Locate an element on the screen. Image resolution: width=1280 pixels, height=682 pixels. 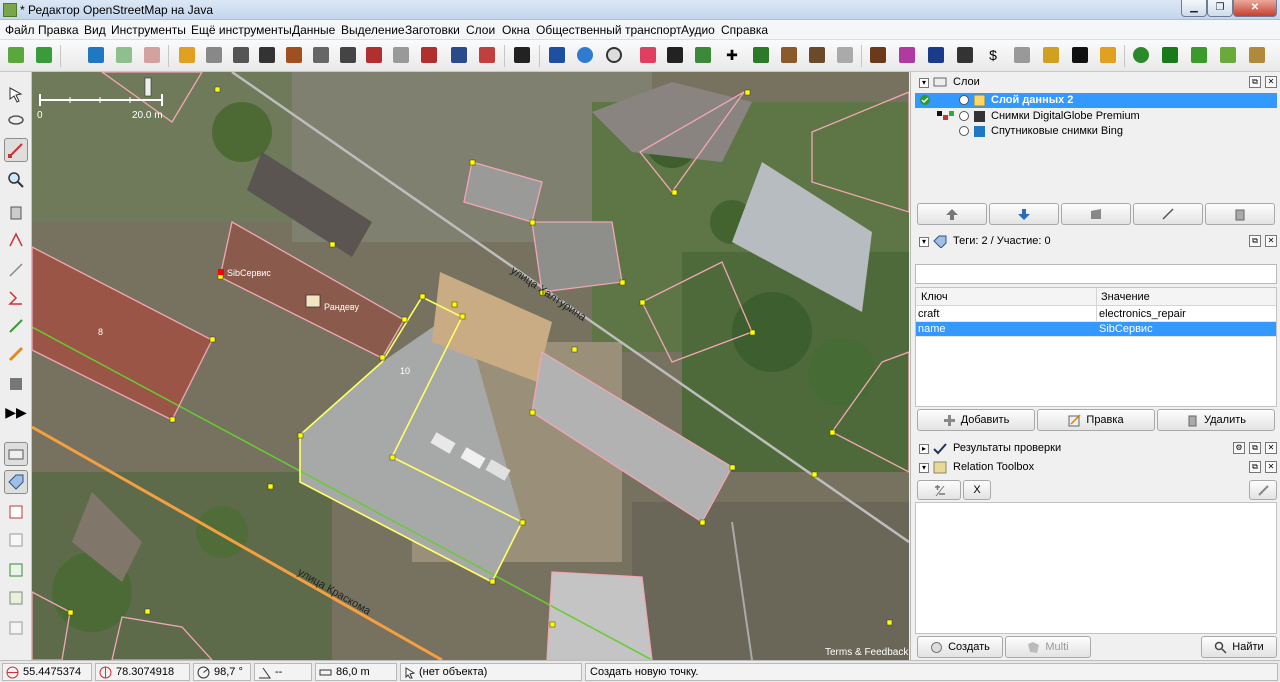
select-mode-icon is located at coordinates (16, 94).